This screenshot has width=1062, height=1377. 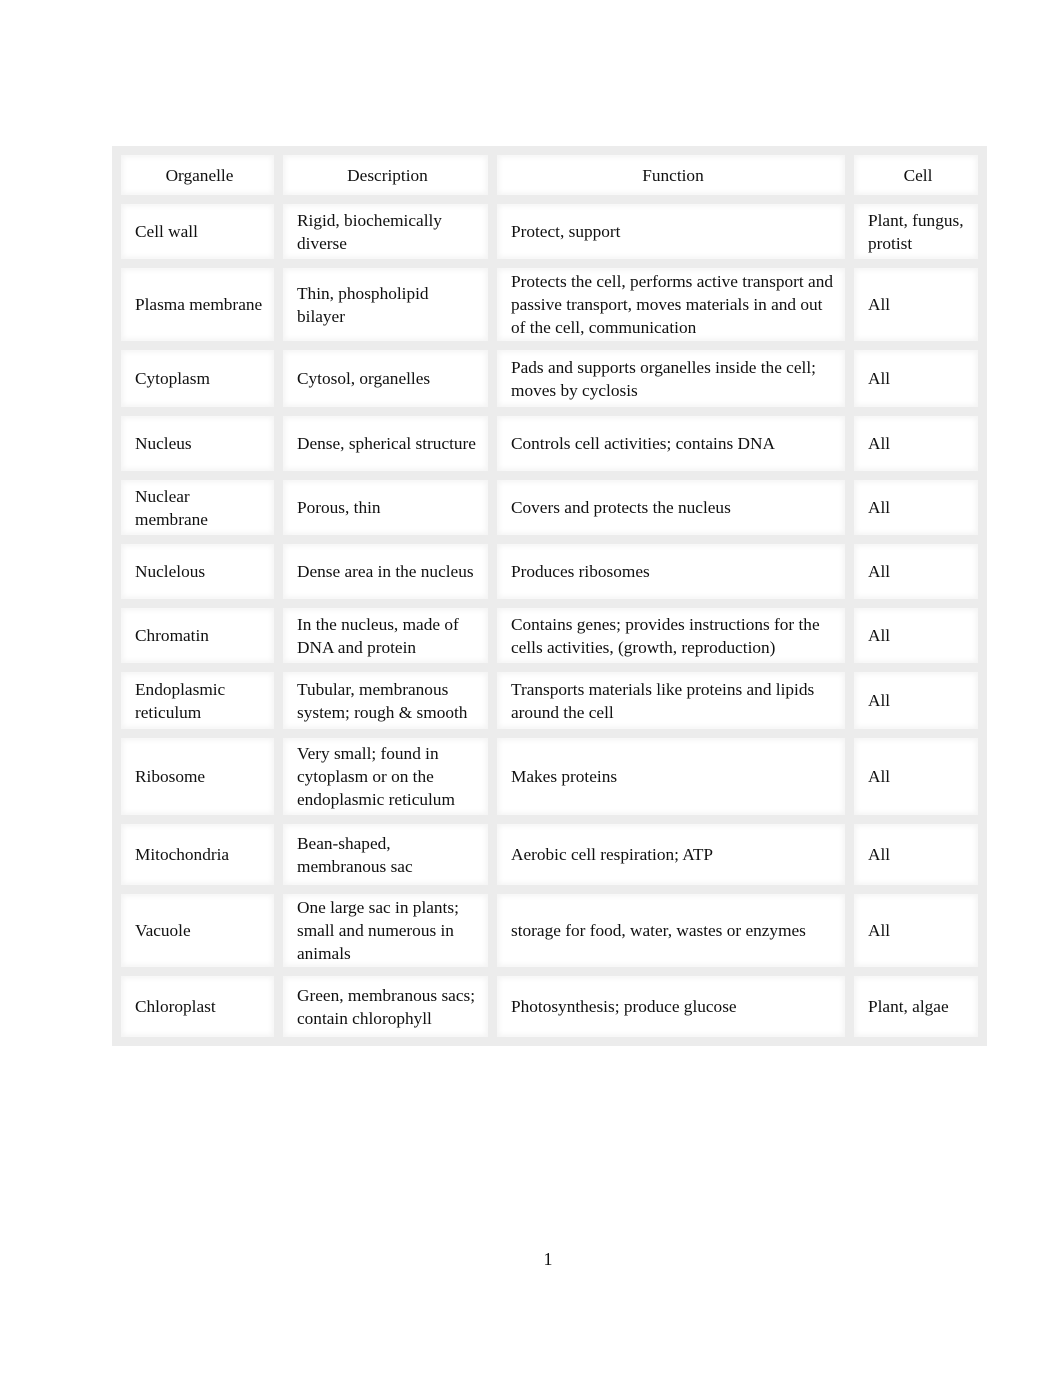 What do you see at coordinates (197, 231) in the screenshot?
I see `cell-organelle: Cell wall` at bounding box center [197, 231].